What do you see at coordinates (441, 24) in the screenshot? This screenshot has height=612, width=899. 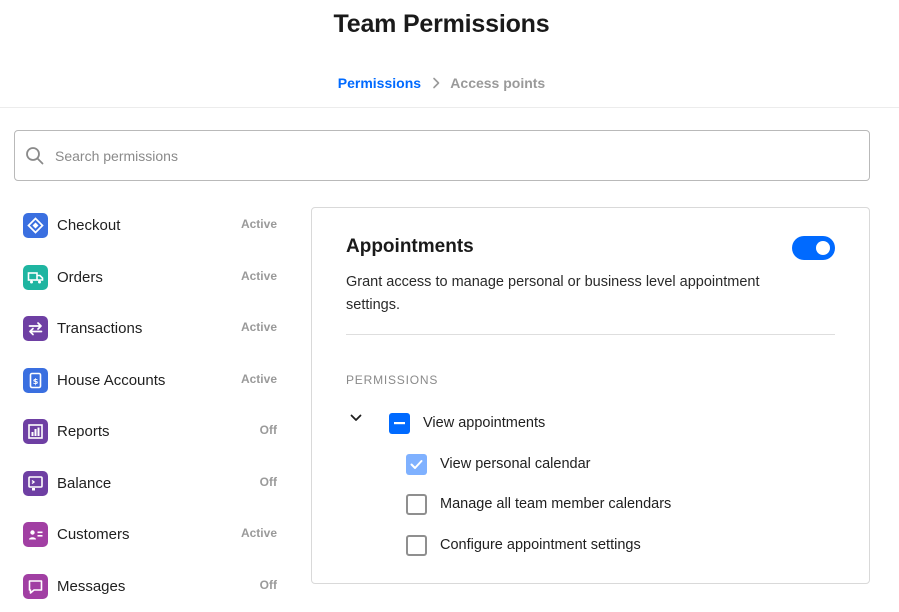 I see `page-title: Team Permissions` at bounding box center [441, 24].